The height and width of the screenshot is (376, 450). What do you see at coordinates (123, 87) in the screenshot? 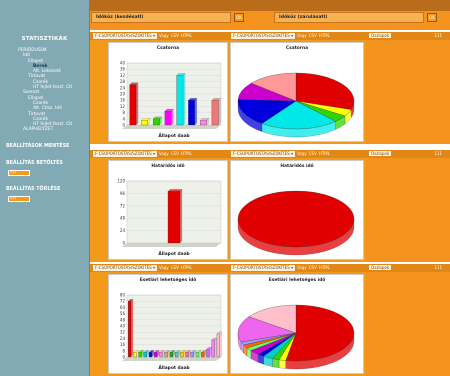
I see `y-tick-label: 24` at bounding box center [123, 87].